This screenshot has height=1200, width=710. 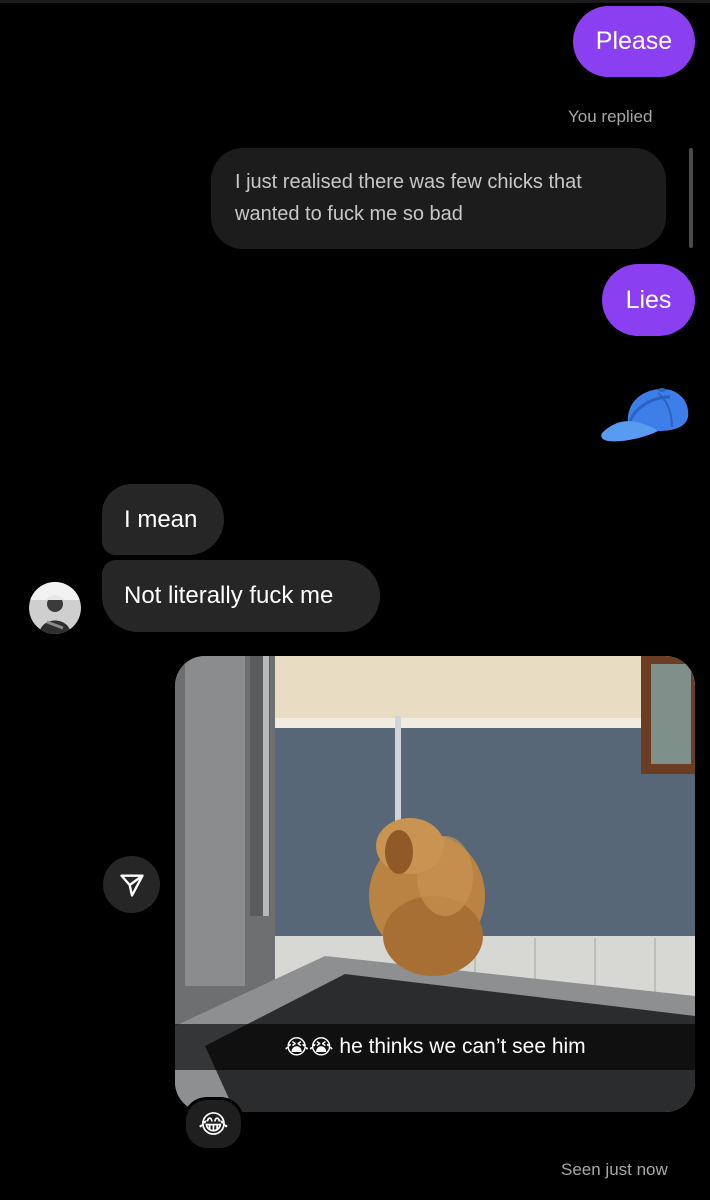 I want to click on message-text: I mean, so click(x=161, y=519).